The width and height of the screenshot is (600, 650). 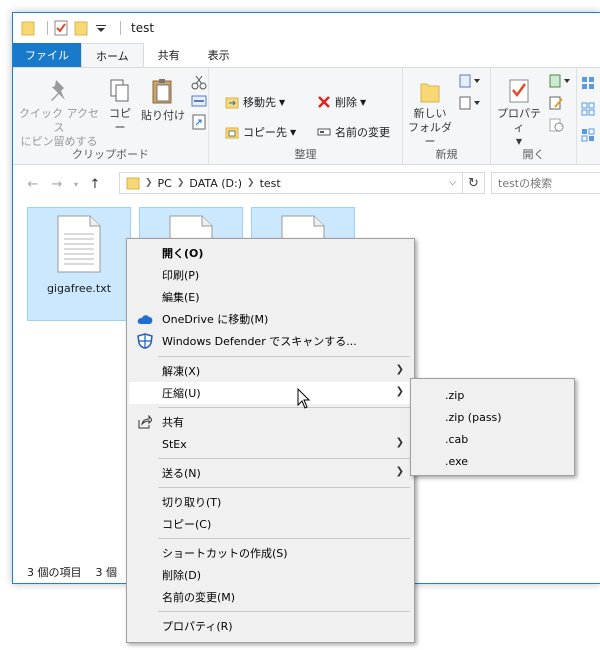 What do you see at coordinates (341, 102) in the screenshot?
I see `delete-button: 削除 ▼` at bounding box center [341, 102].